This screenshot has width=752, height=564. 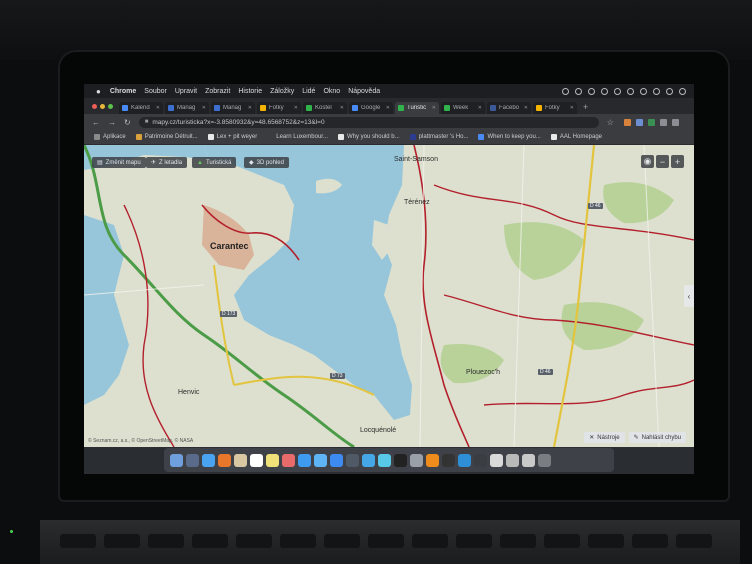 I want to click on airplay-icon, so click(x=617, y=91).